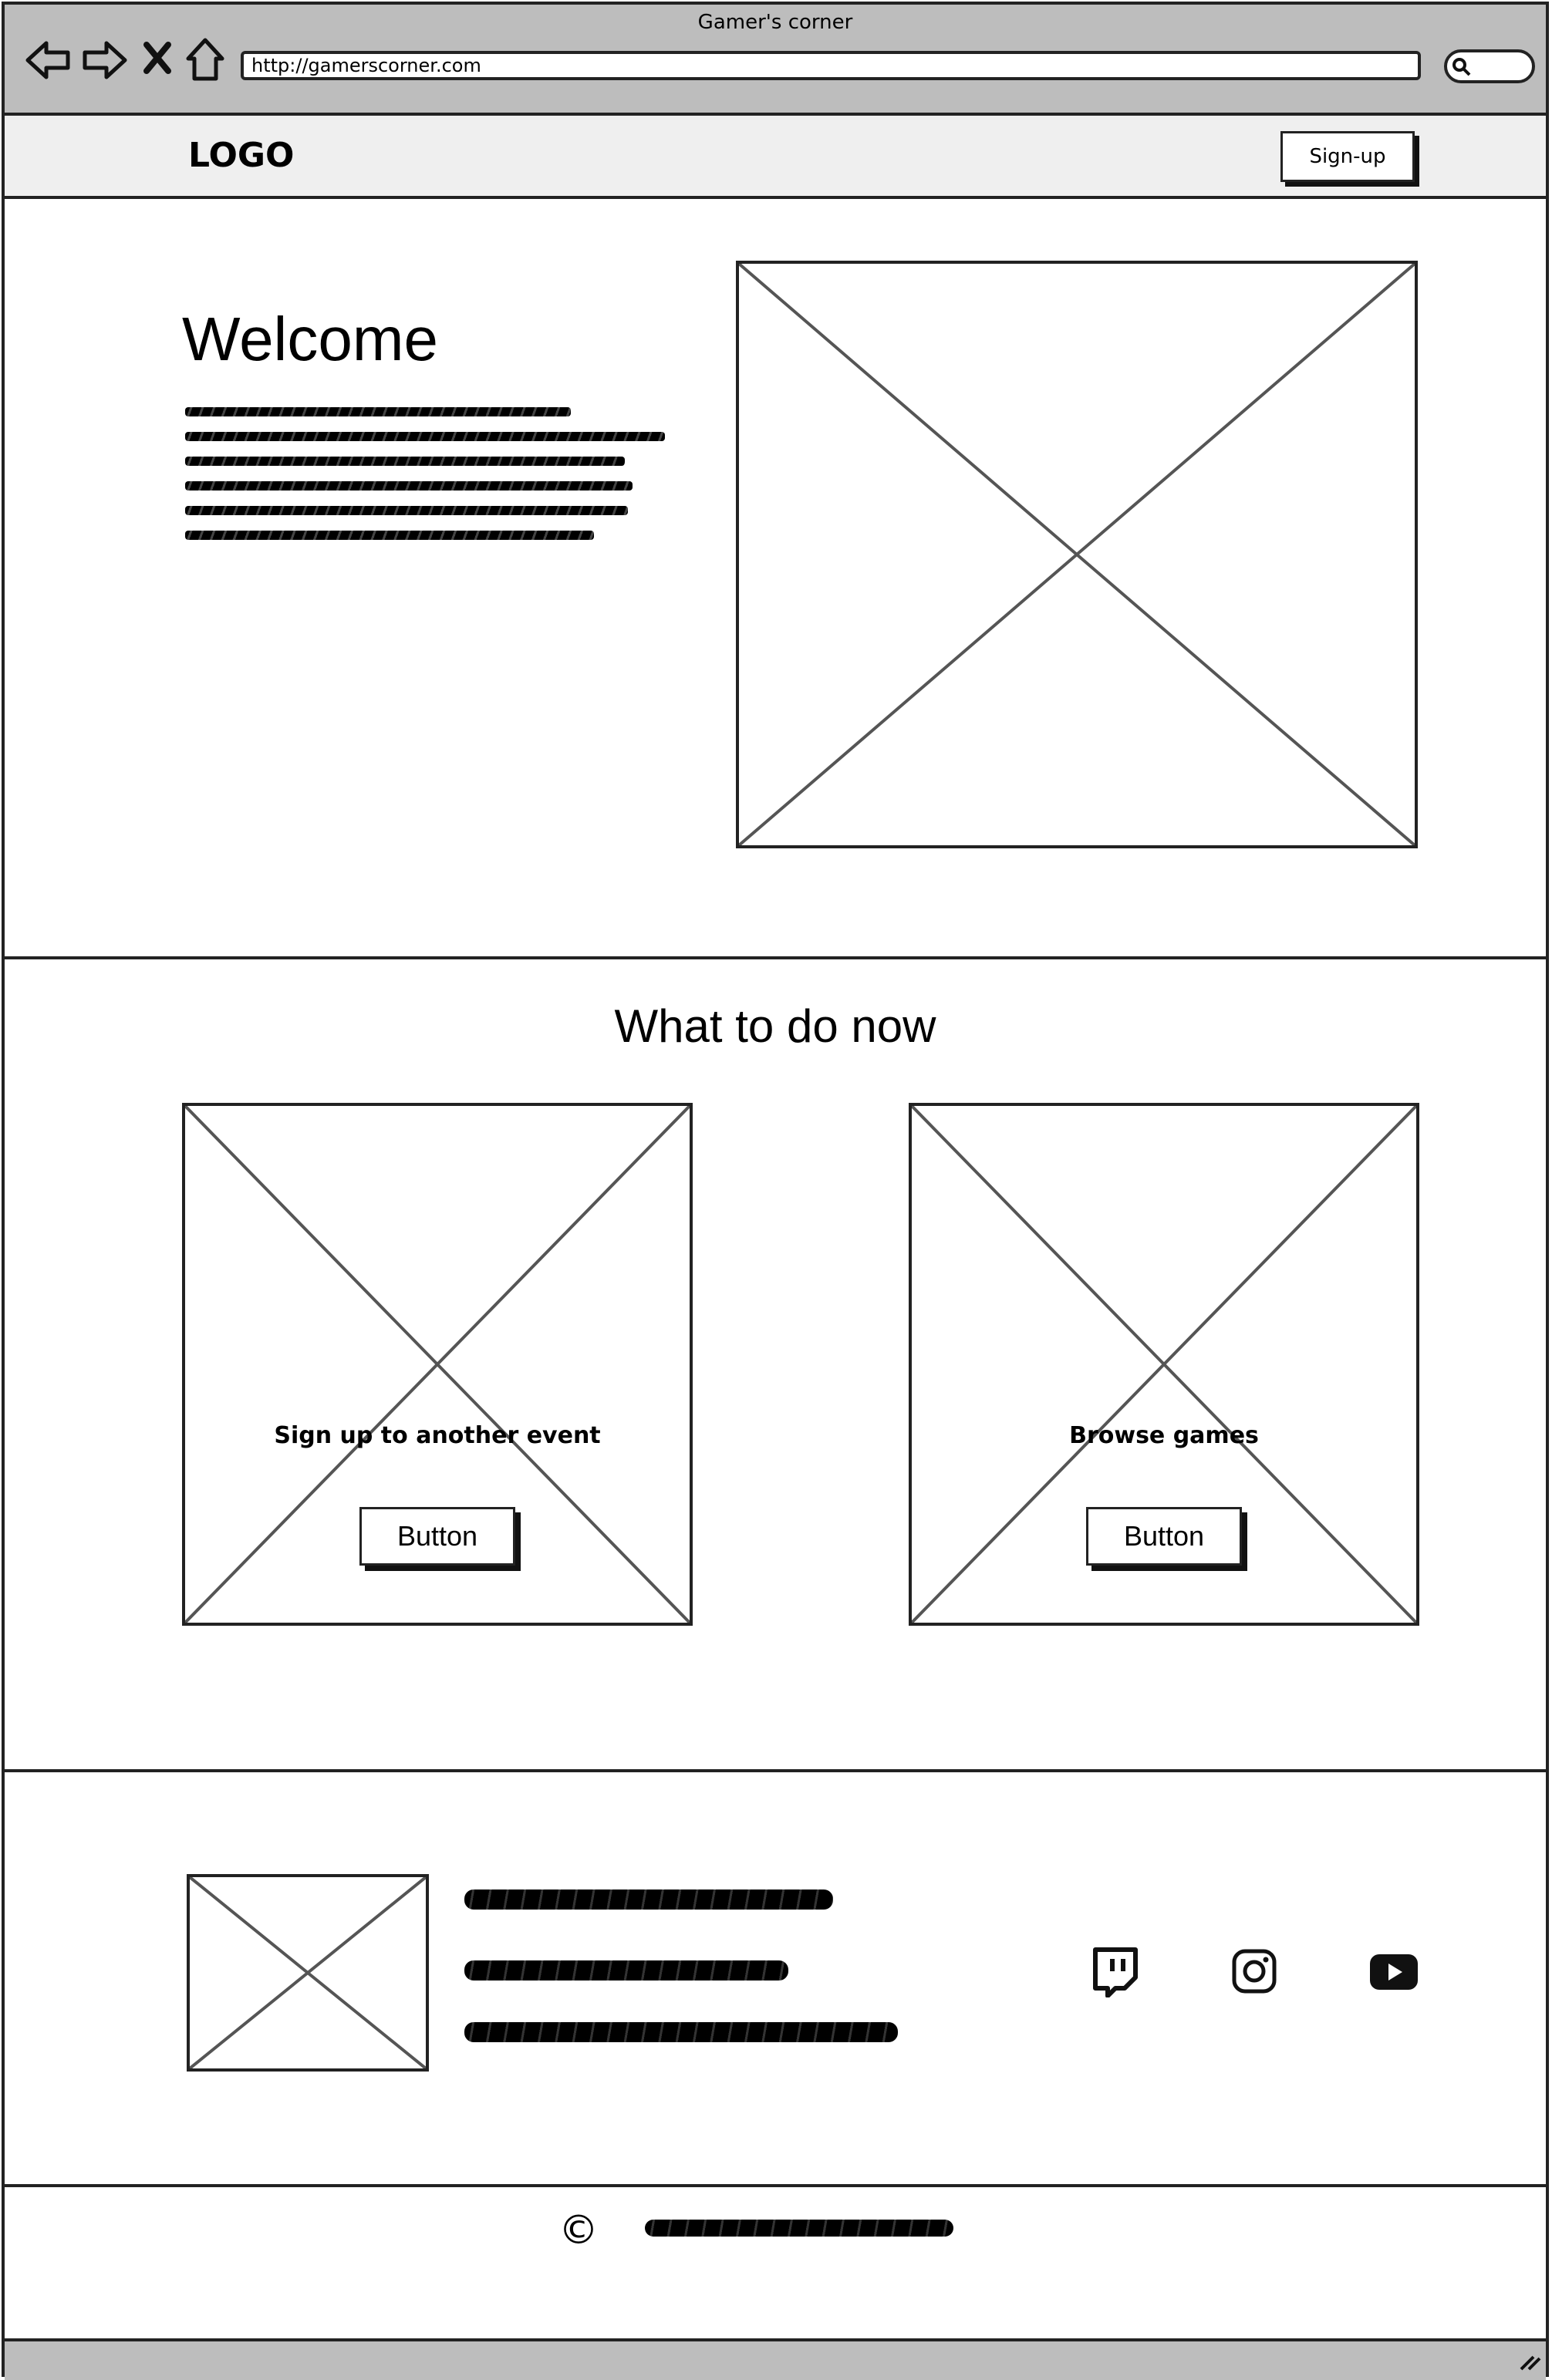 The height and width of the screenshot is (2380, 1552). I want to click on address-bar: http://gamerscorner.com, so click(831, 65).